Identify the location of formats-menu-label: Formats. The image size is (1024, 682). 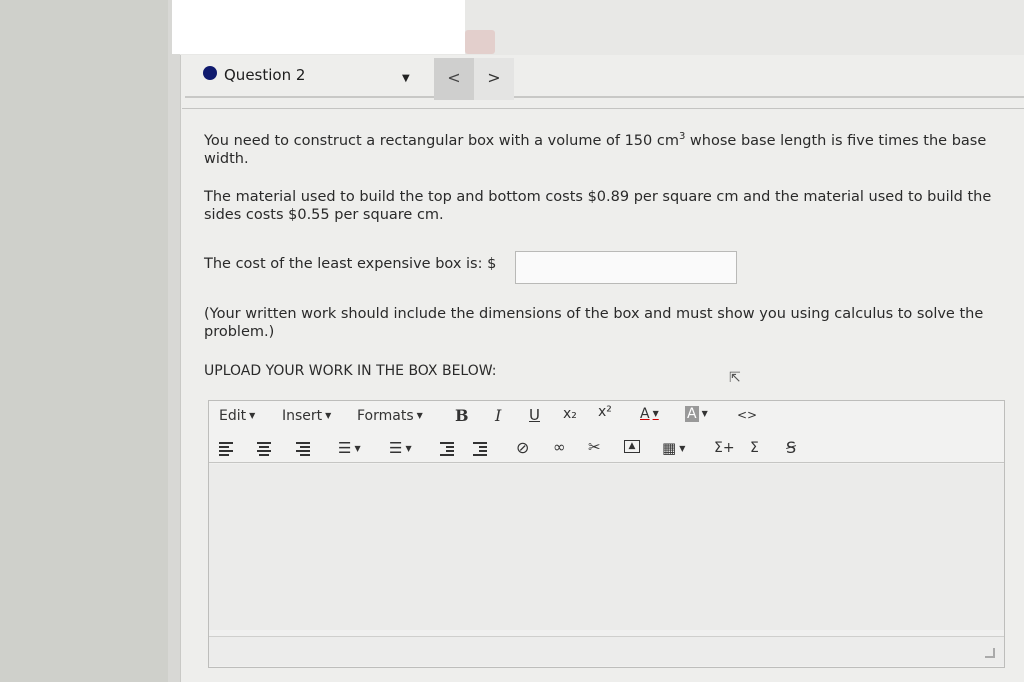
(385, 416).